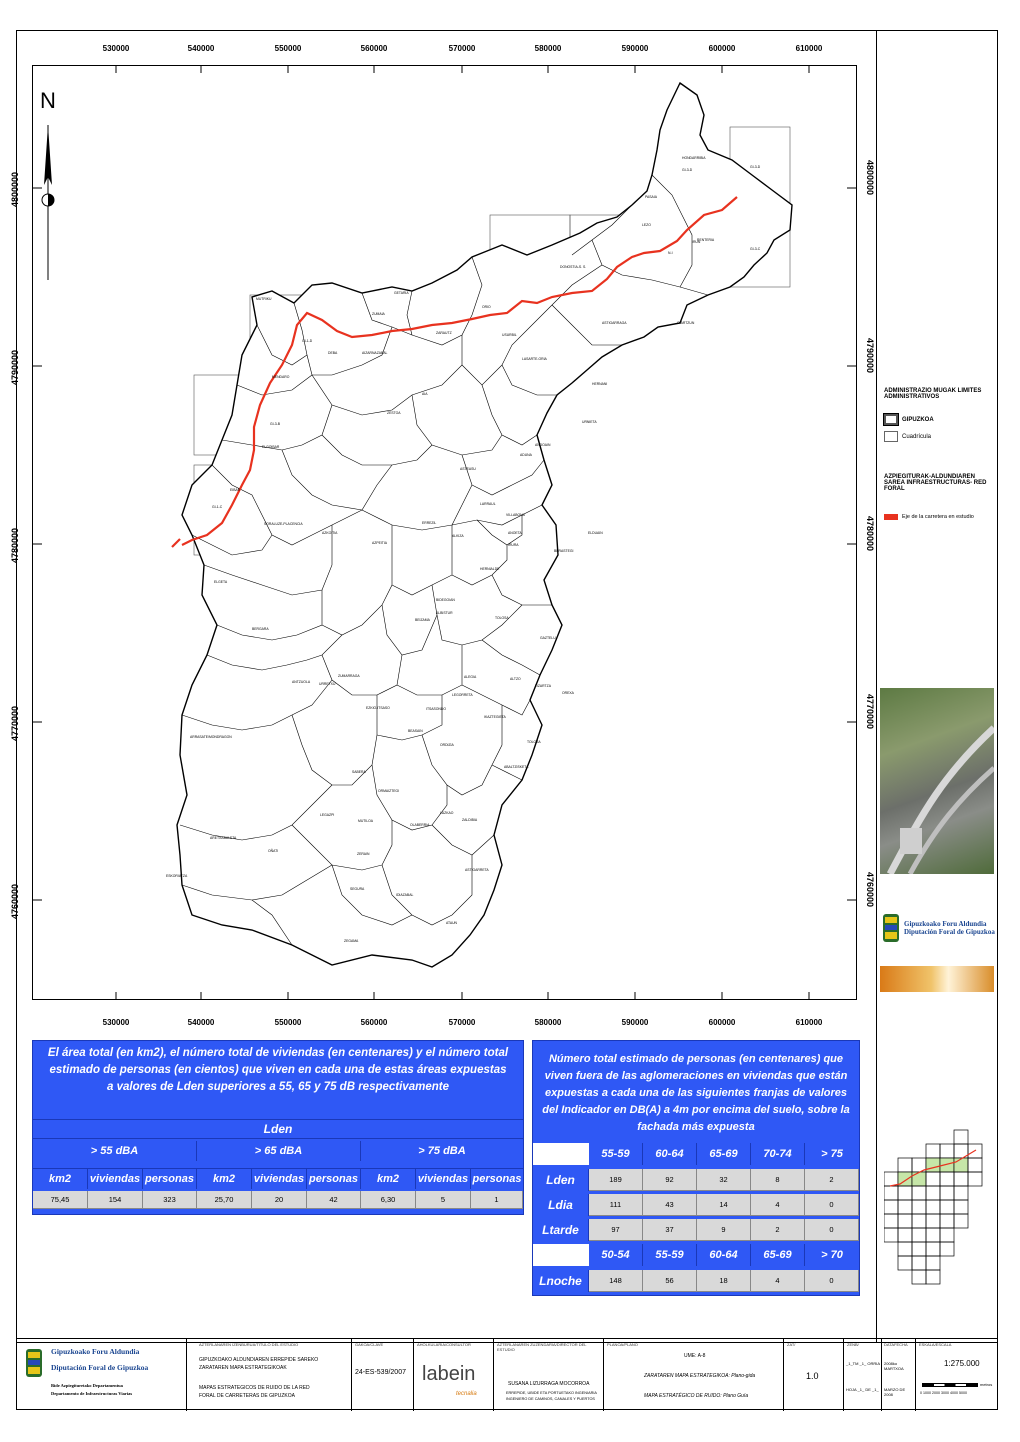  Describe the element at coordinates (832, 1180) in the screenshot. I see `table-cell: 2` at that location.